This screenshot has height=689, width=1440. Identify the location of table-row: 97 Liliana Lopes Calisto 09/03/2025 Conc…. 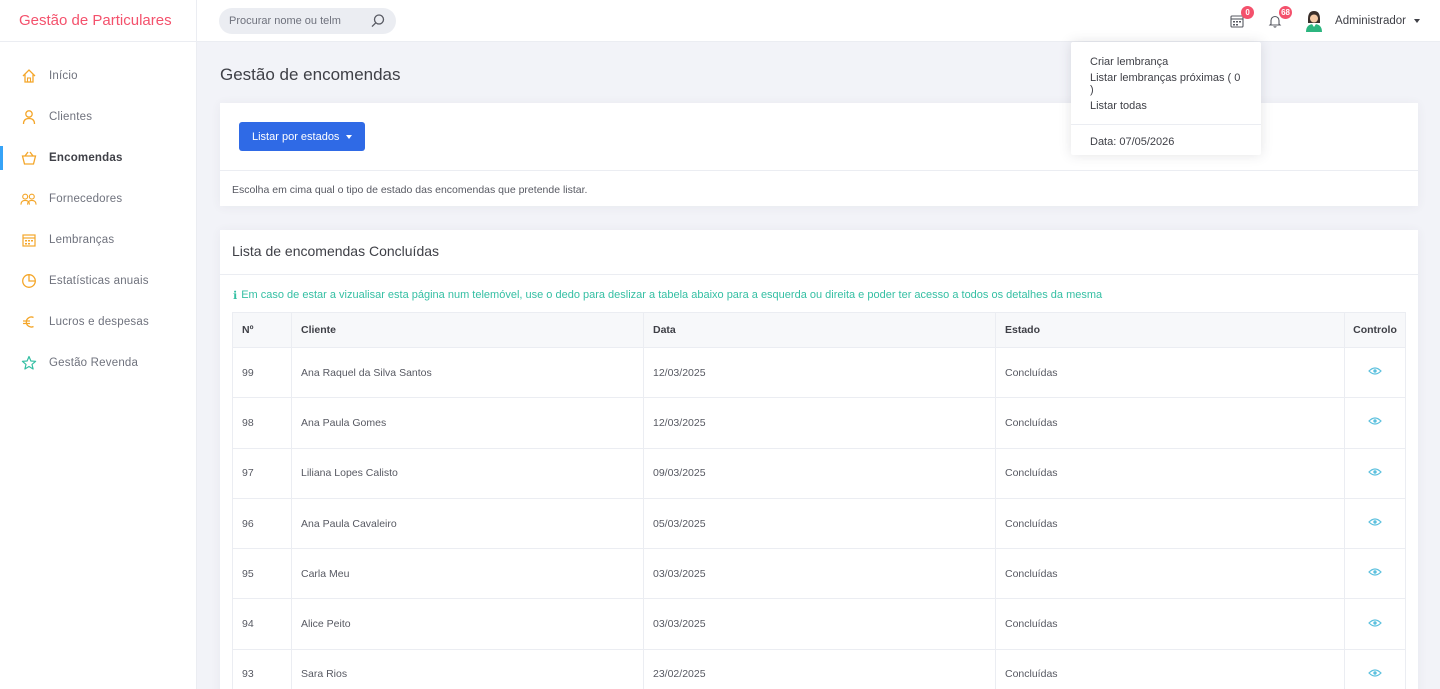
(819, 473).